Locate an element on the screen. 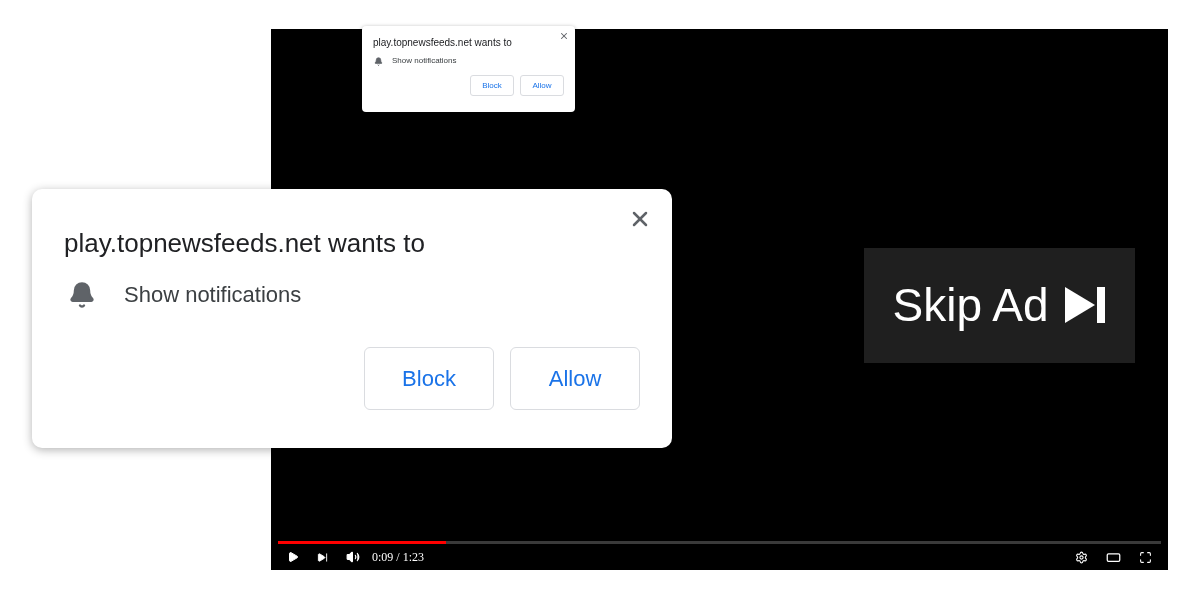  next-icon is located at coordinates (322, 557).